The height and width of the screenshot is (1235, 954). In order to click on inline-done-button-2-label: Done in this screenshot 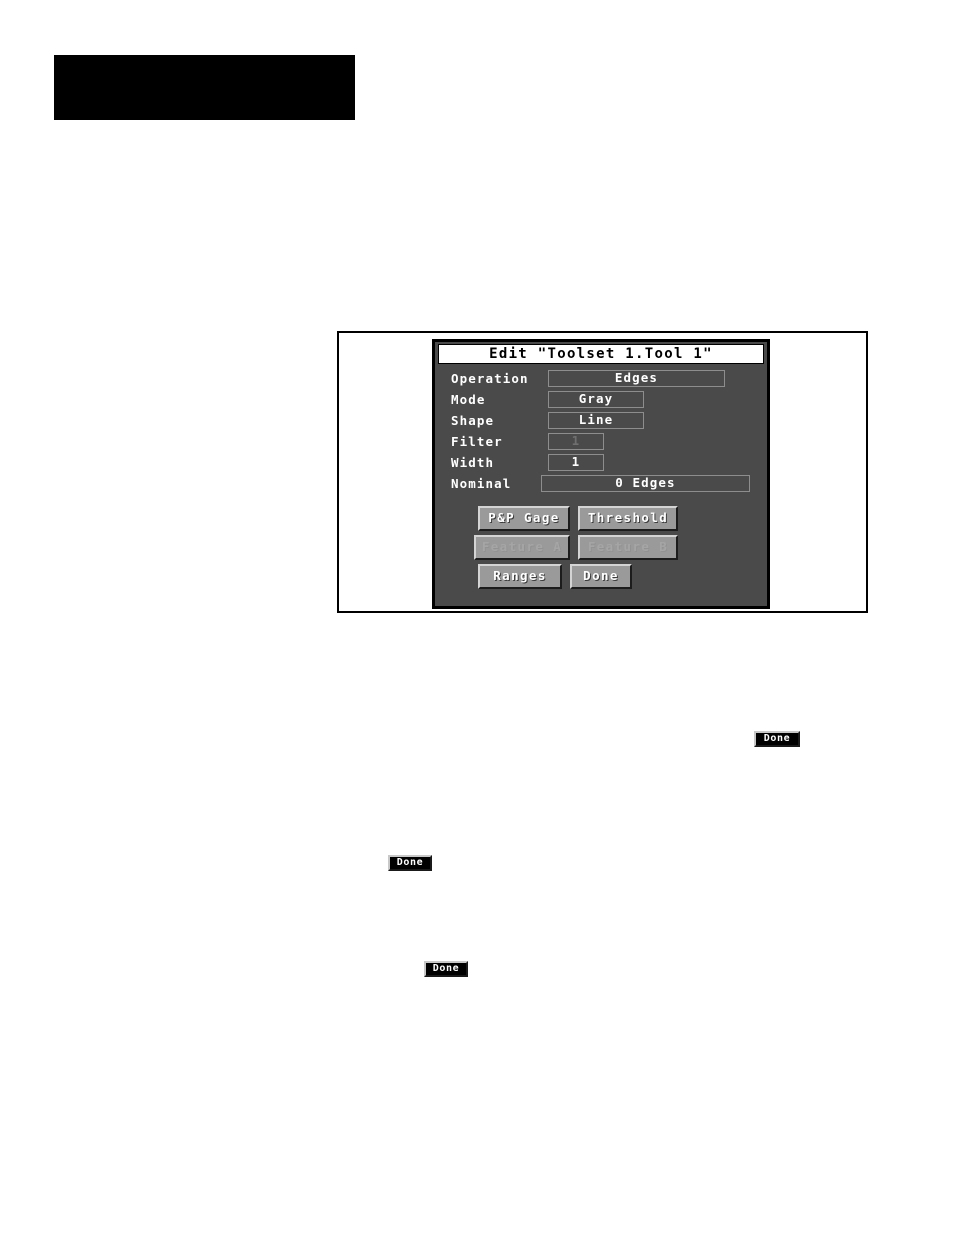, I will do `click(410, 862)`.